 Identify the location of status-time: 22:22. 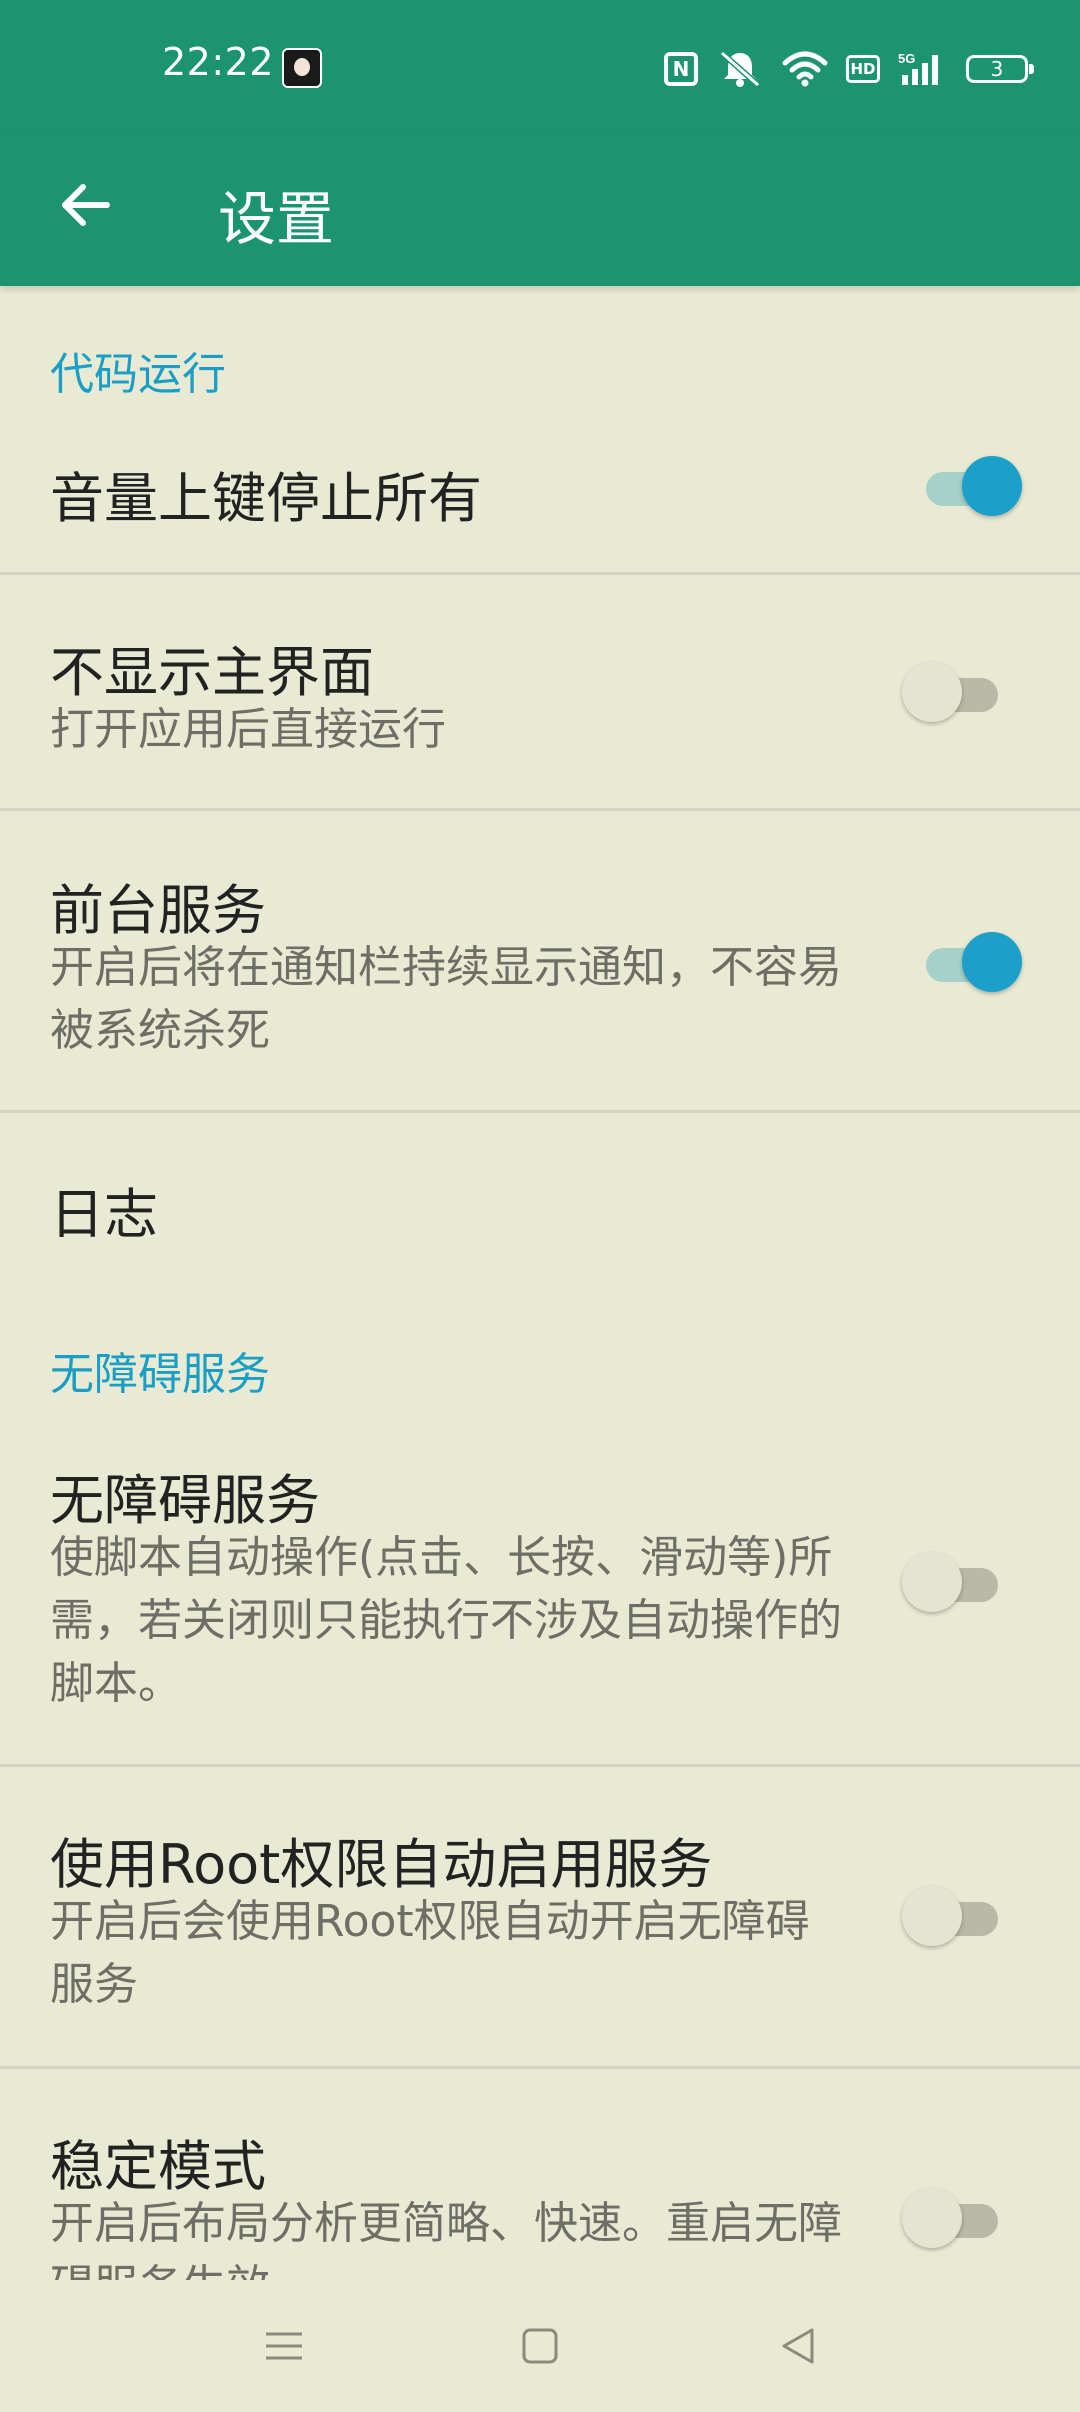
(218, 62).